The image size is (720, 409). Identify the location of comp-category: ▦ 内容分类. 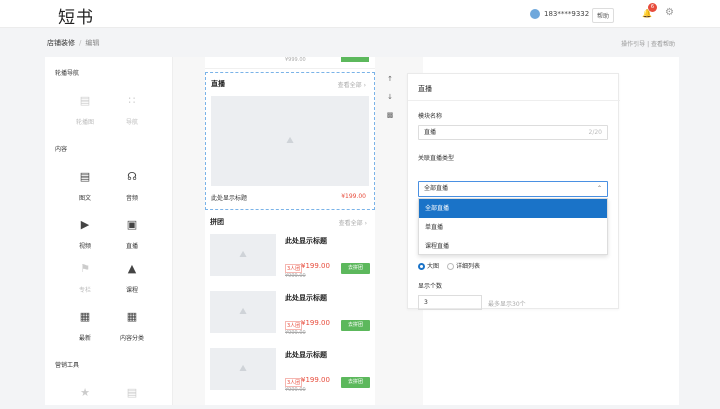
(132, 326).